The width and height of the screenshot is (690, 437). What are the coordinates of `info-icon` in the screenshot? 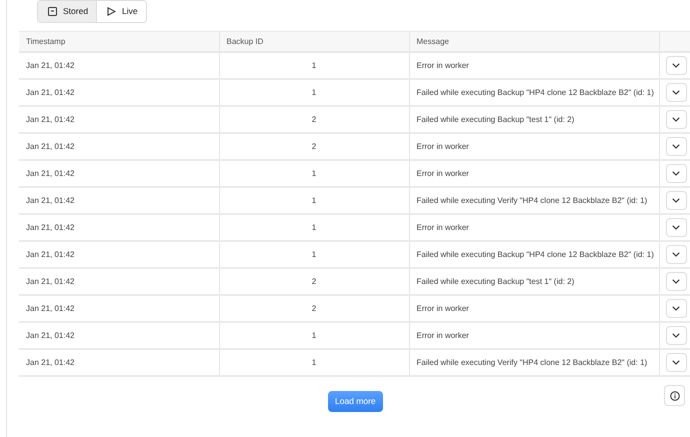 It's located at (675, 395).